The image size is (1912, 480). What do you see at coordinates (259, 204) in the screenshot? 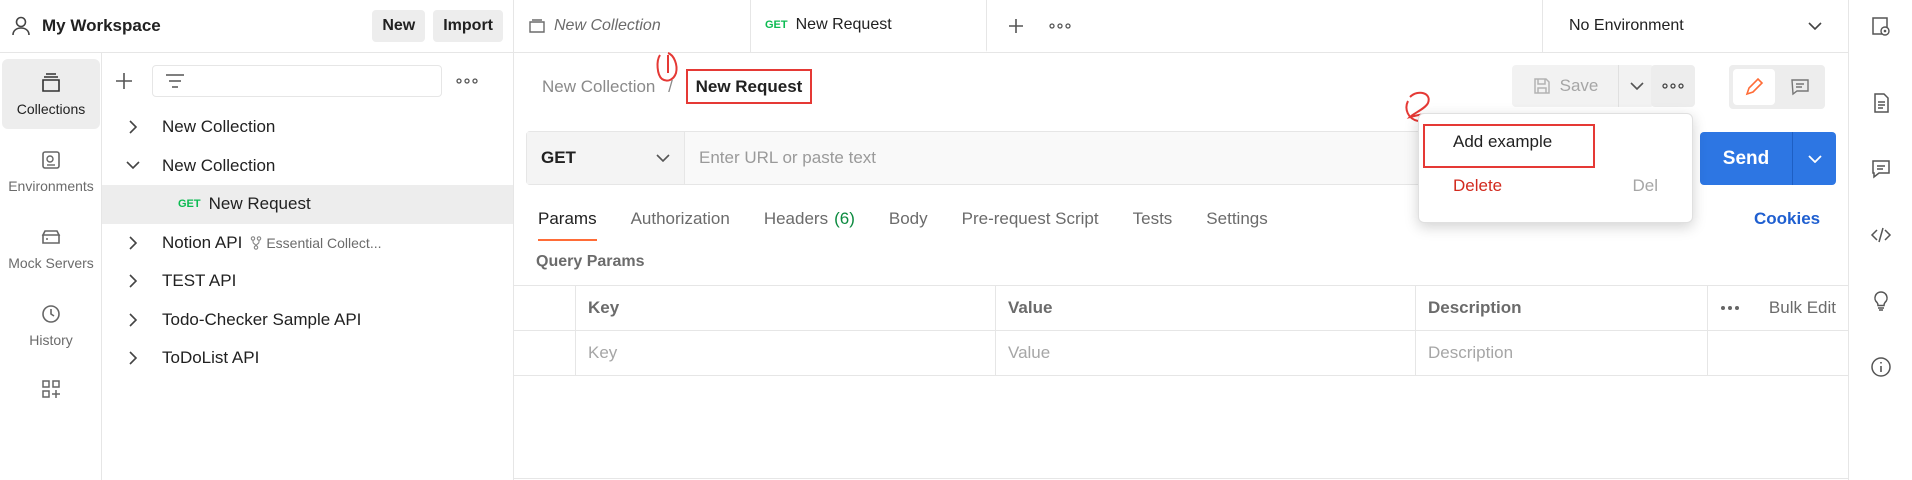
I see `sidebar-item-label: New Request` at bounding box center [259, 204].